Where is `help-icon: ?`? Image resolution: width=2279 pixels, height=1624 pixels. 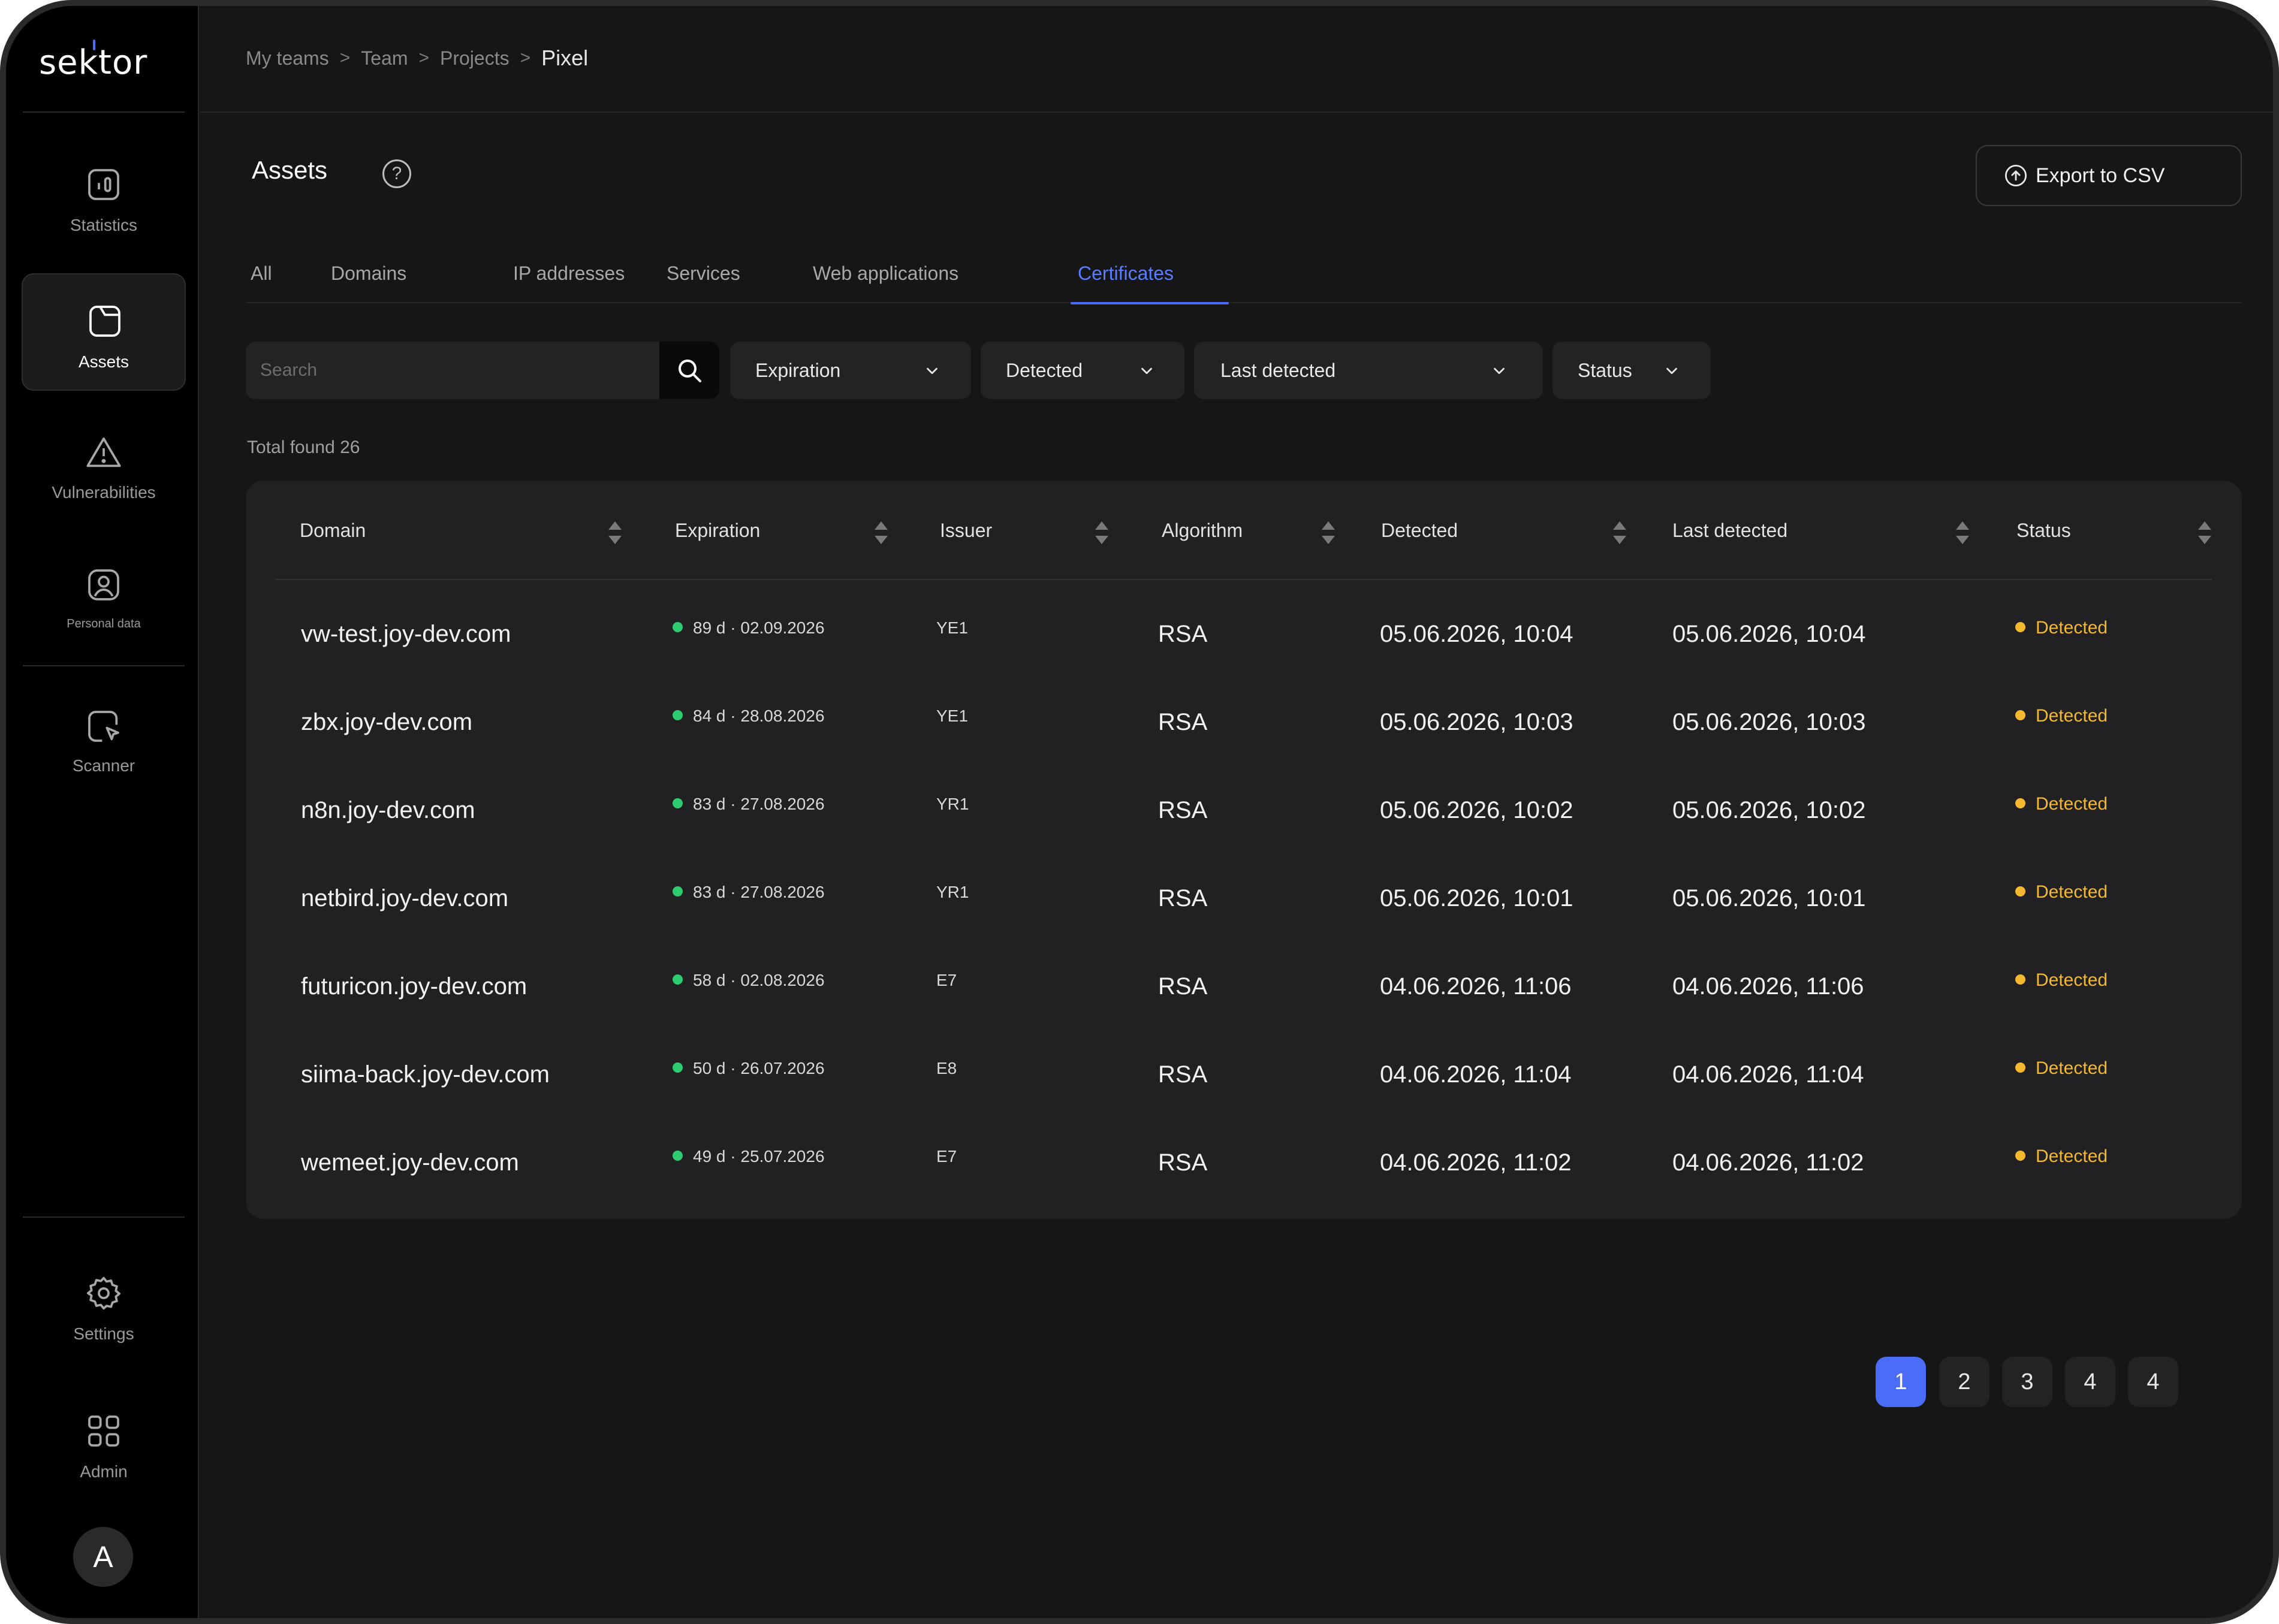
help-icon: ? is located at coordinates (396, 173).